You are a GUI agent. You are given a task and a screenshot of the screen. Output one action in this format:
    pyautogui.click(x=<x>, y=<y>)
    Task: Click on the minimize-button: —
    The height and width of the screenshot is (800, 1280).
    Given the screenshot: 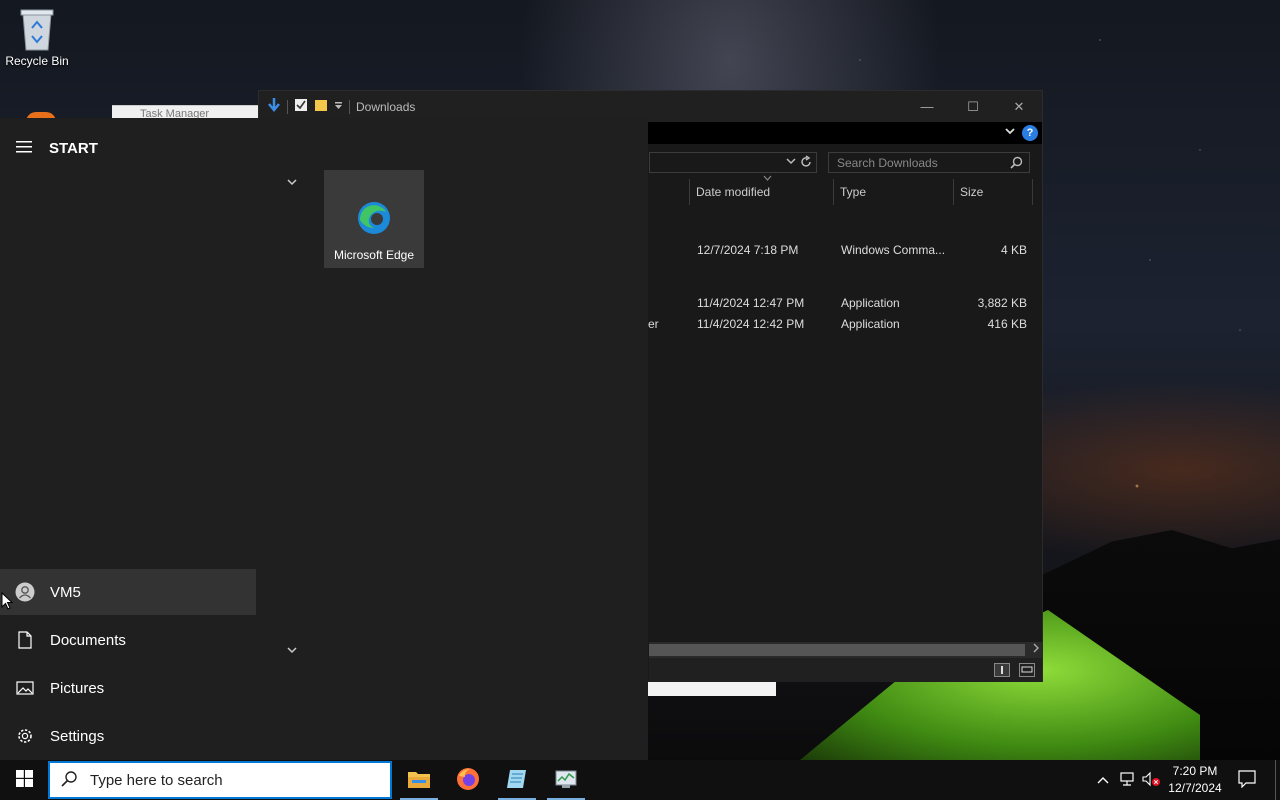 What is the action you would take?
    pyautogui.click(x=927, y=106)
    